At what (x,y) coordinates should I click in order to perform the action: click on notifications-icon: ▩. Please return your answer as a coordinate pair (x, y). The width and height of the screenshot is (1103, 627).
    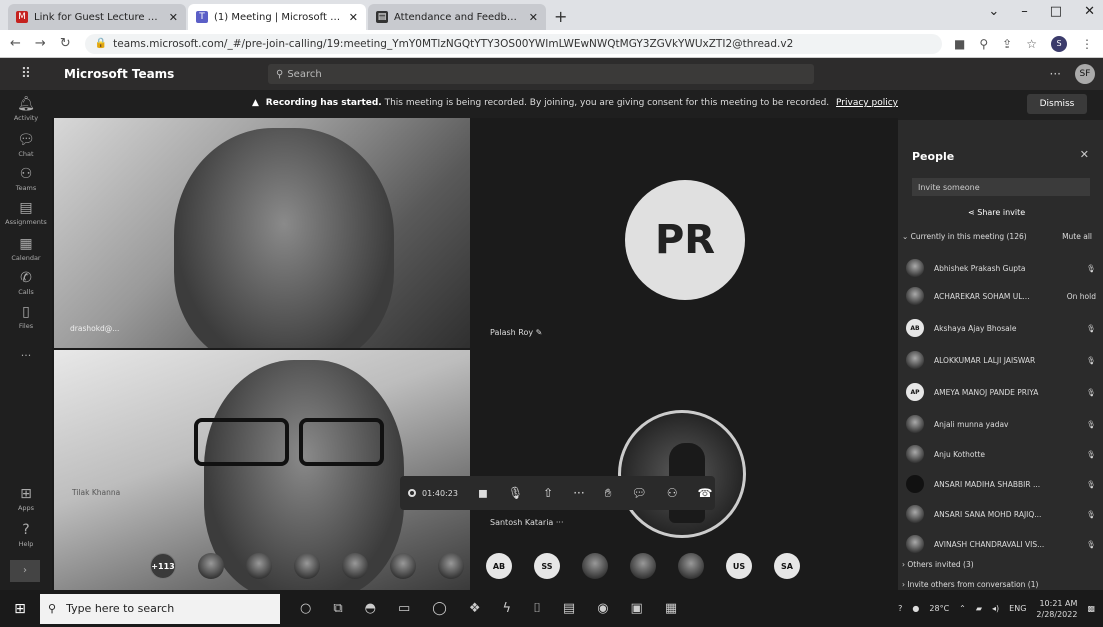
    Looking at the image, I should click on (1091, 608).